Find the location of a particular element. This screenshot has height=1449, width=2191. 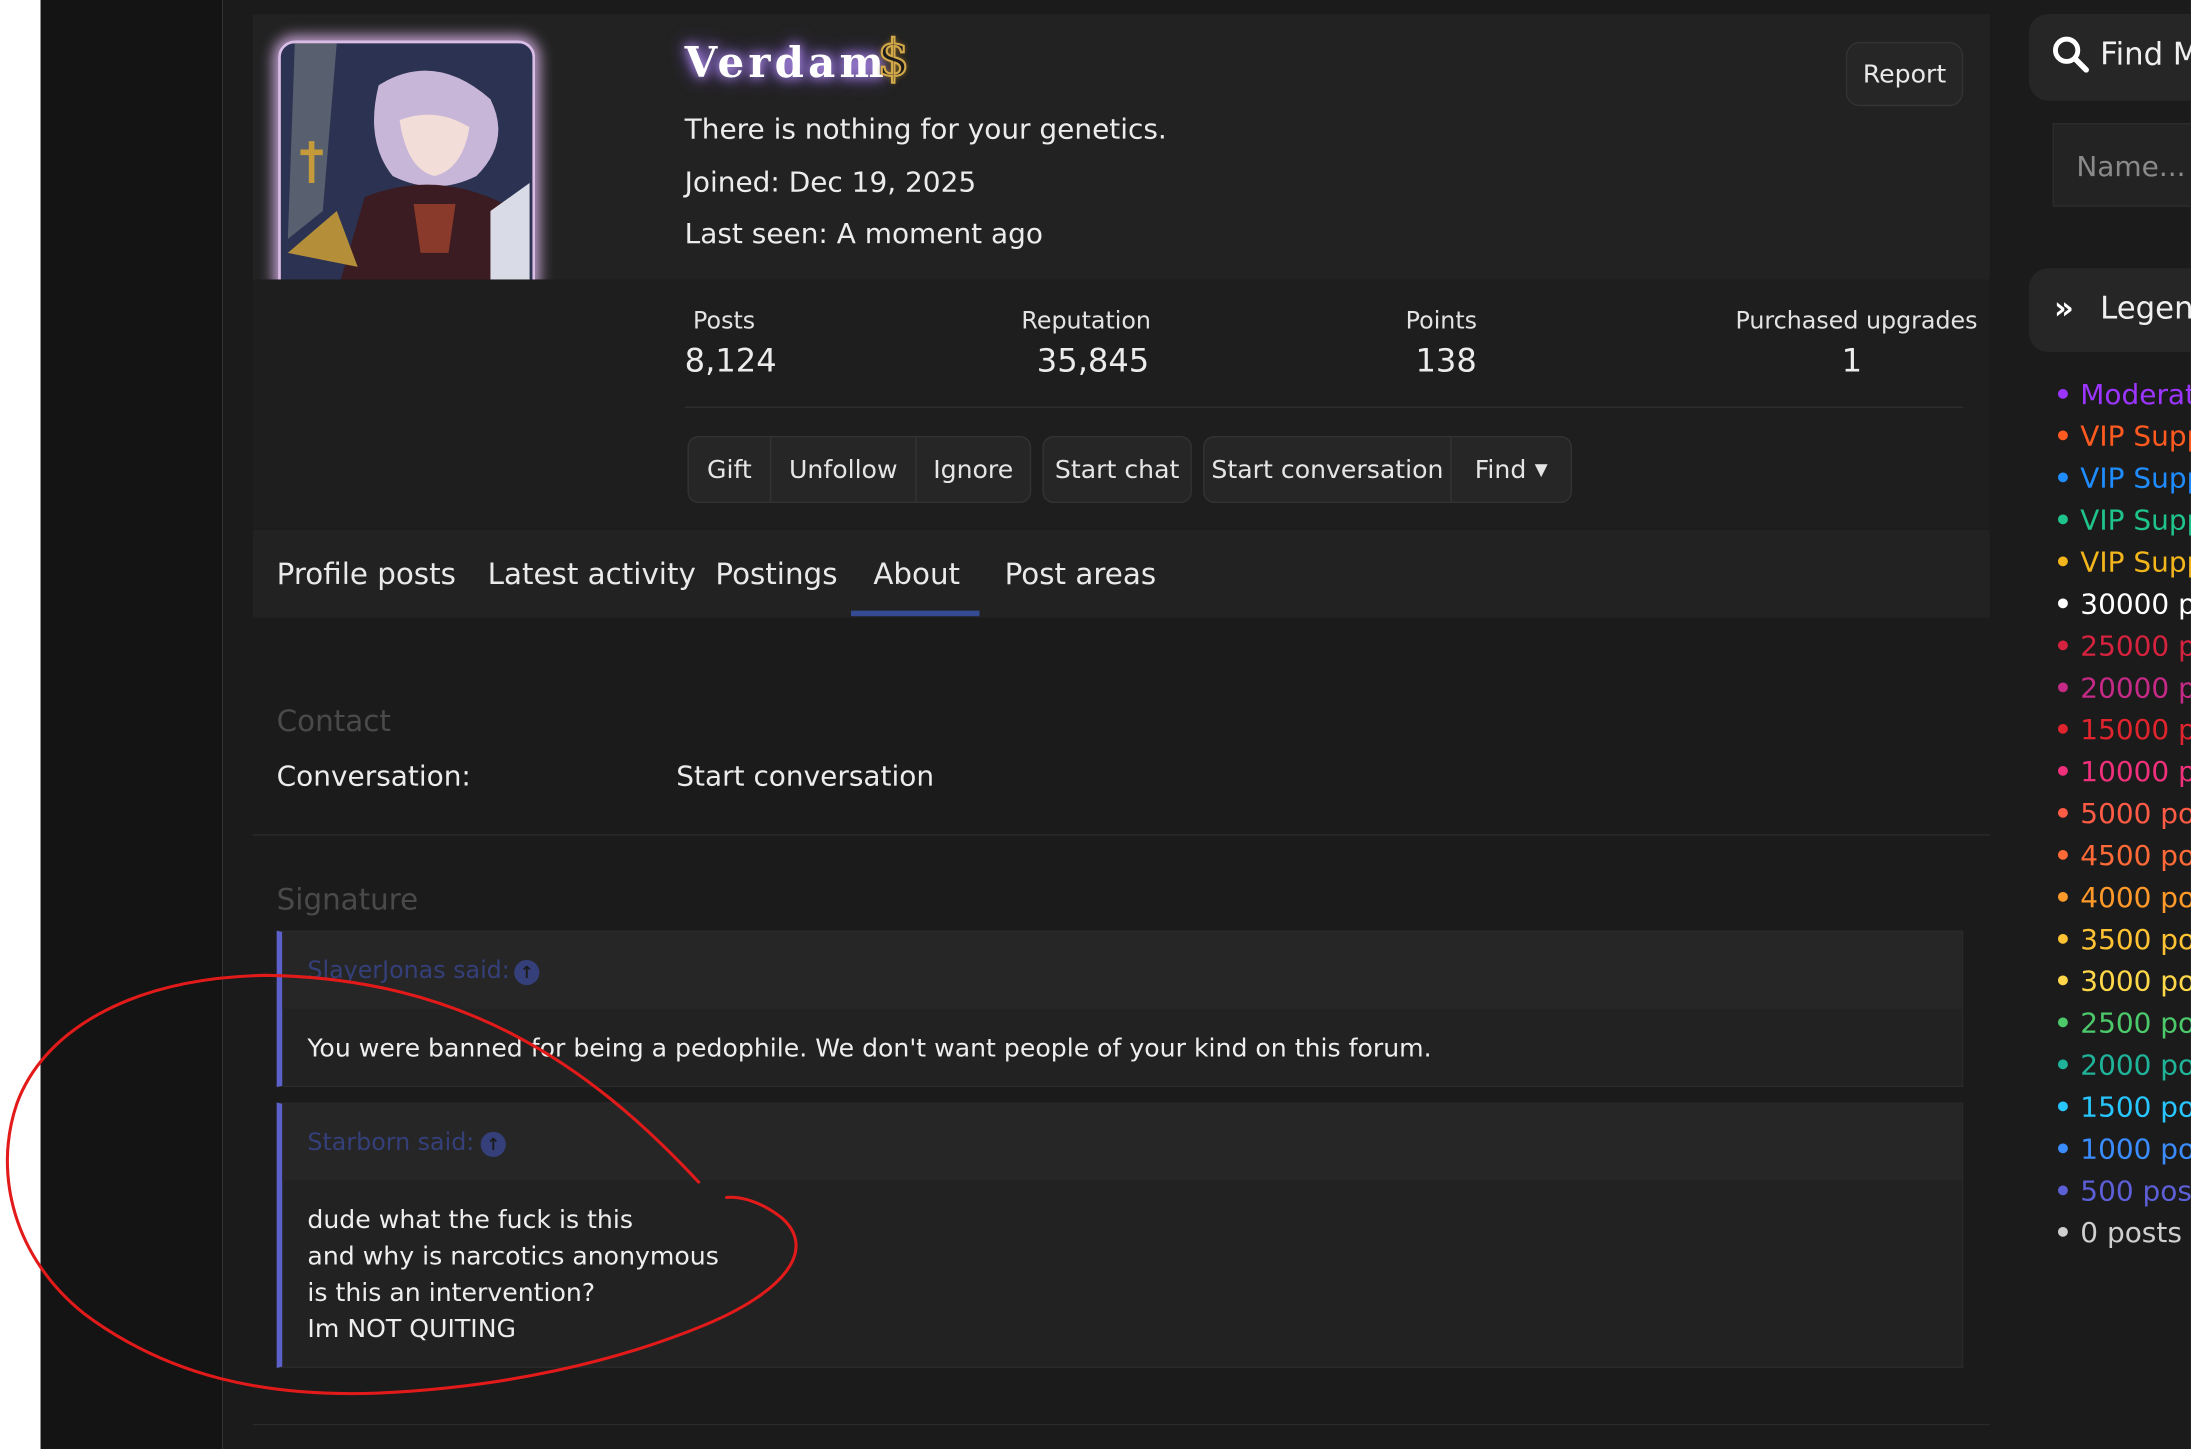

tab-profile-posts: Profile posts is located at coordinates (366, 574).